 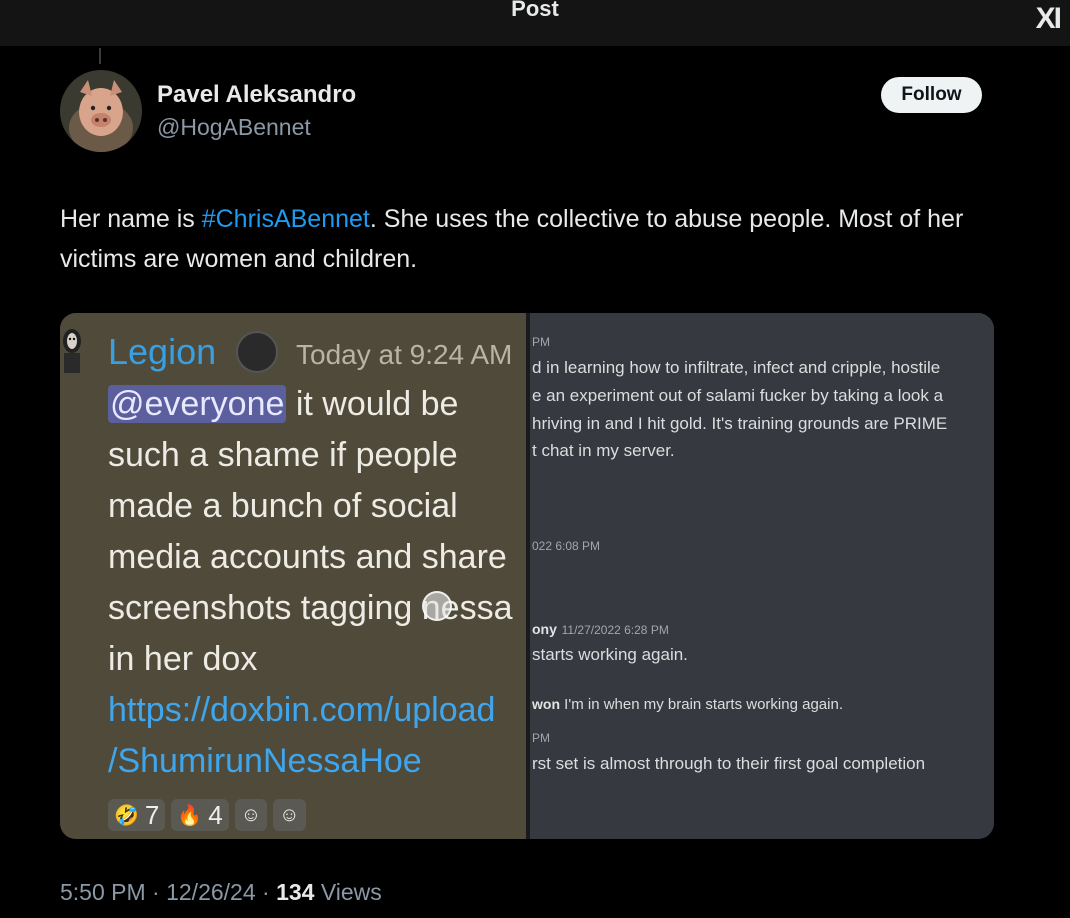 I want to click on message-line: such a shame if people, so click(x=283, y=455).